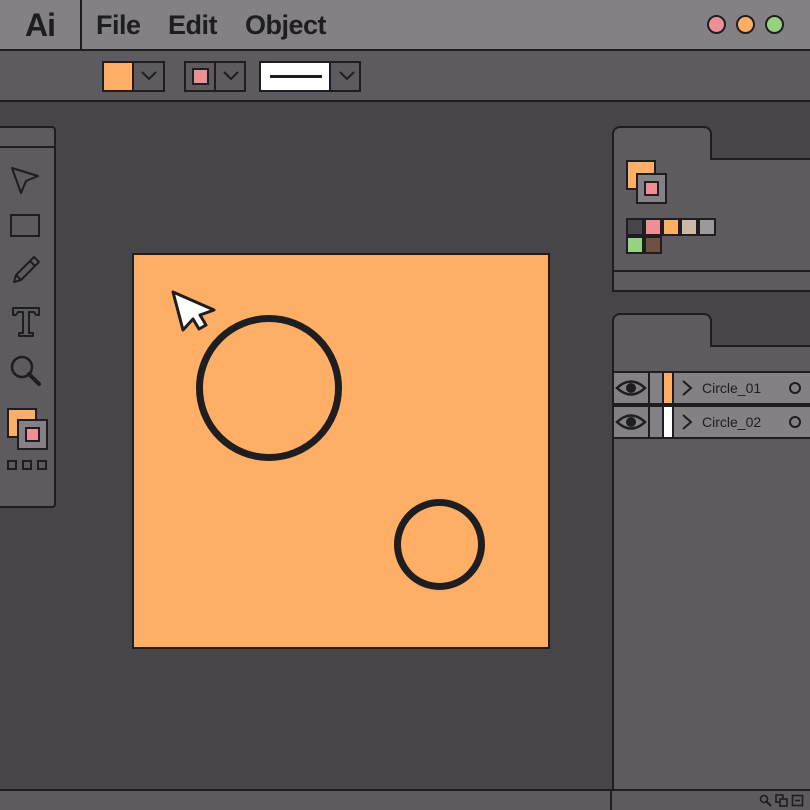 This screenshot has width=810, height=810. I want to click on app-logo: Ai, so click(41, 25).